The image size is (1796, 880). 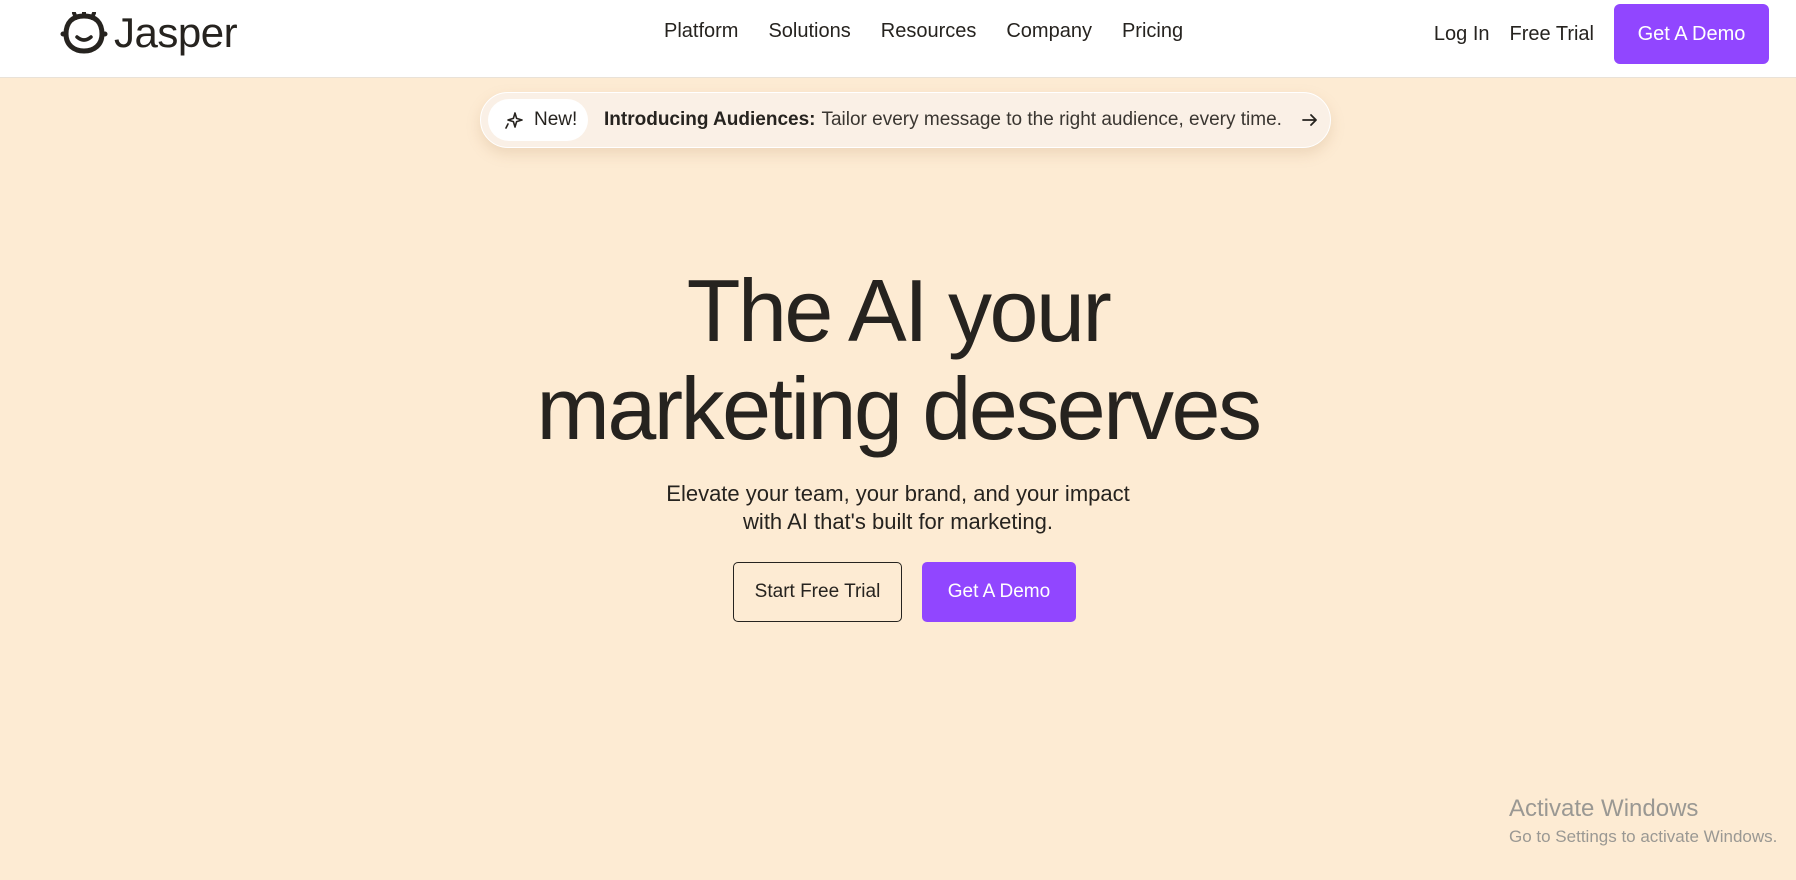 I want to click on nav-actions: Log In Free Trial Get A Demo, so click(x=1601, y=34).